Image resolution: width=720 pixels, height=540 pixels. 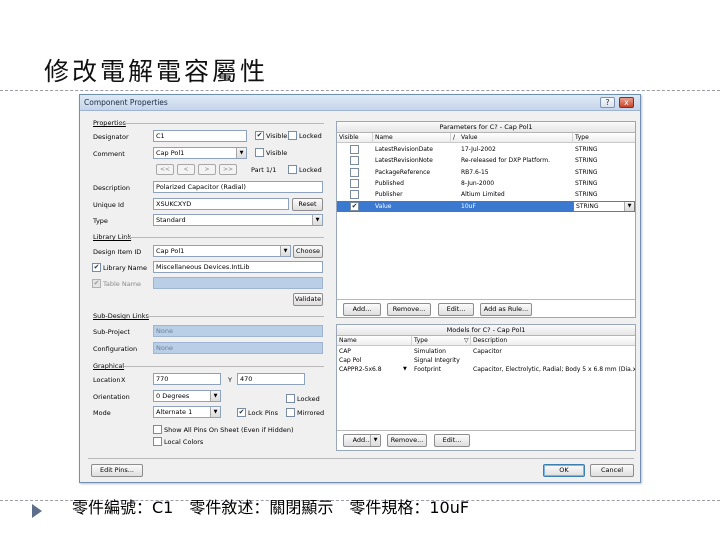 I want to click on model-name: CAPPR2-5x6.8, so click(x=360, y=369).